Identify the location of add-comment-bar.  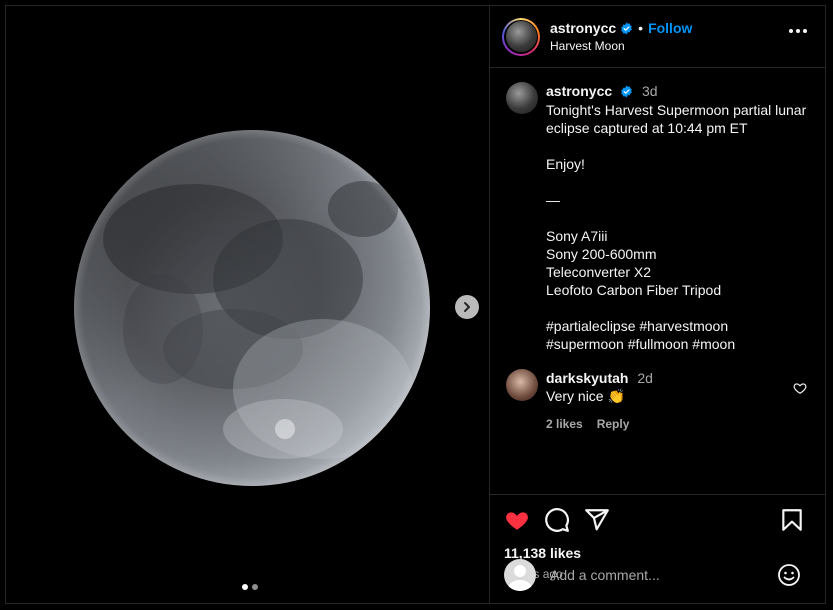
(657, 575).